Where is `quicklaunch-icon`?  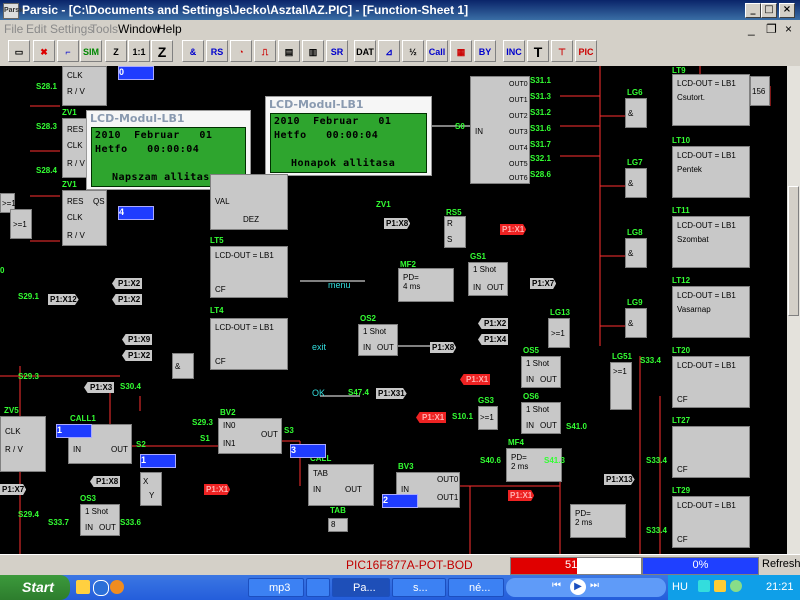
quicklaunch-icon is located at coordinates (83, 587).